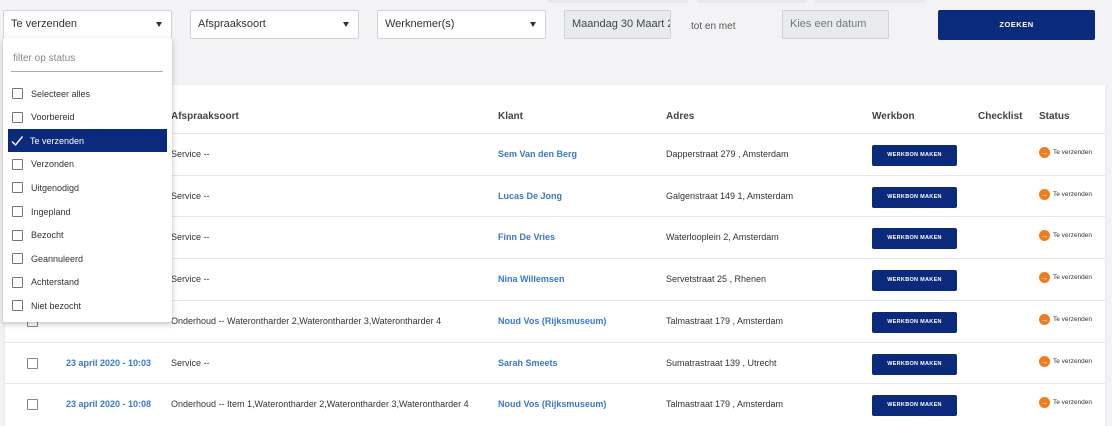  What do you see at coordinates (1000, 116) in the screenshot?
I see `header-checklist: Checklist` at bounding box center [1000, 116].